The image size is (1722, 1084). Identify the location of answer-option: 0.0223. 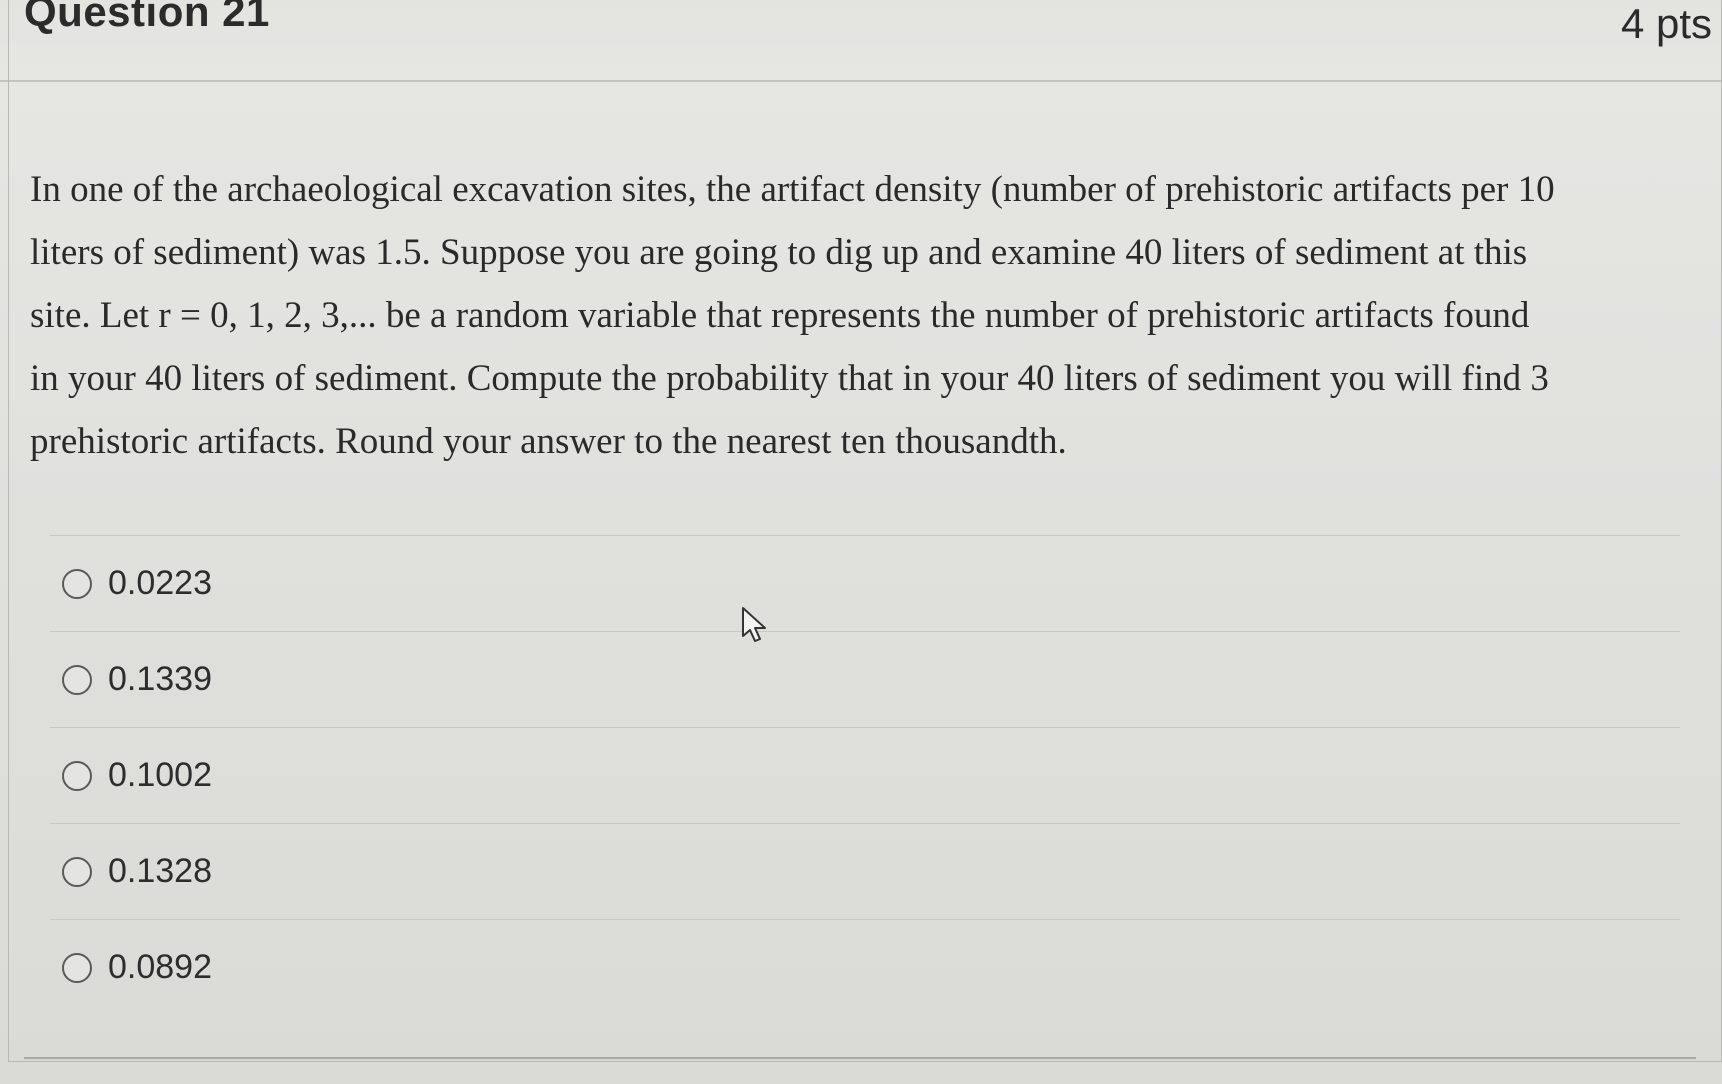
(865, 583).